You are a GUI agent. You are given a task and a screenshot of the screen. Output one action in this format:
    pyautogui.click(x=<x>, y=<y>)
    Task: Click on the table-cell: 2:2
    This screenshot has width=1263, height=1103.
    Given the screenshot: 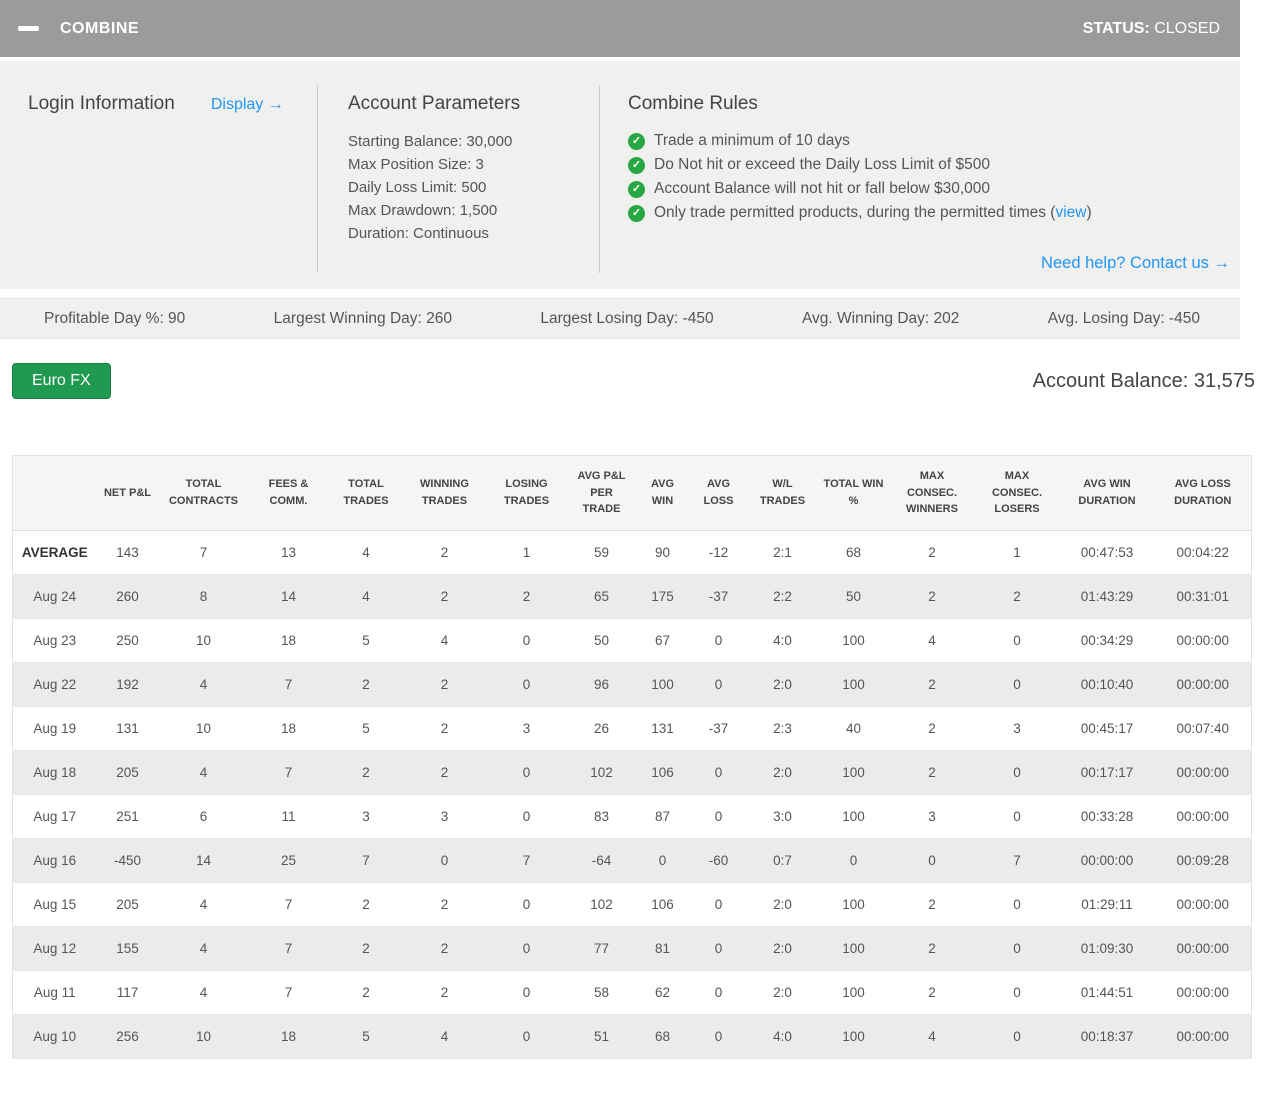 What is the action you would take?
    pyautogui.click(x=782, y=596)
    